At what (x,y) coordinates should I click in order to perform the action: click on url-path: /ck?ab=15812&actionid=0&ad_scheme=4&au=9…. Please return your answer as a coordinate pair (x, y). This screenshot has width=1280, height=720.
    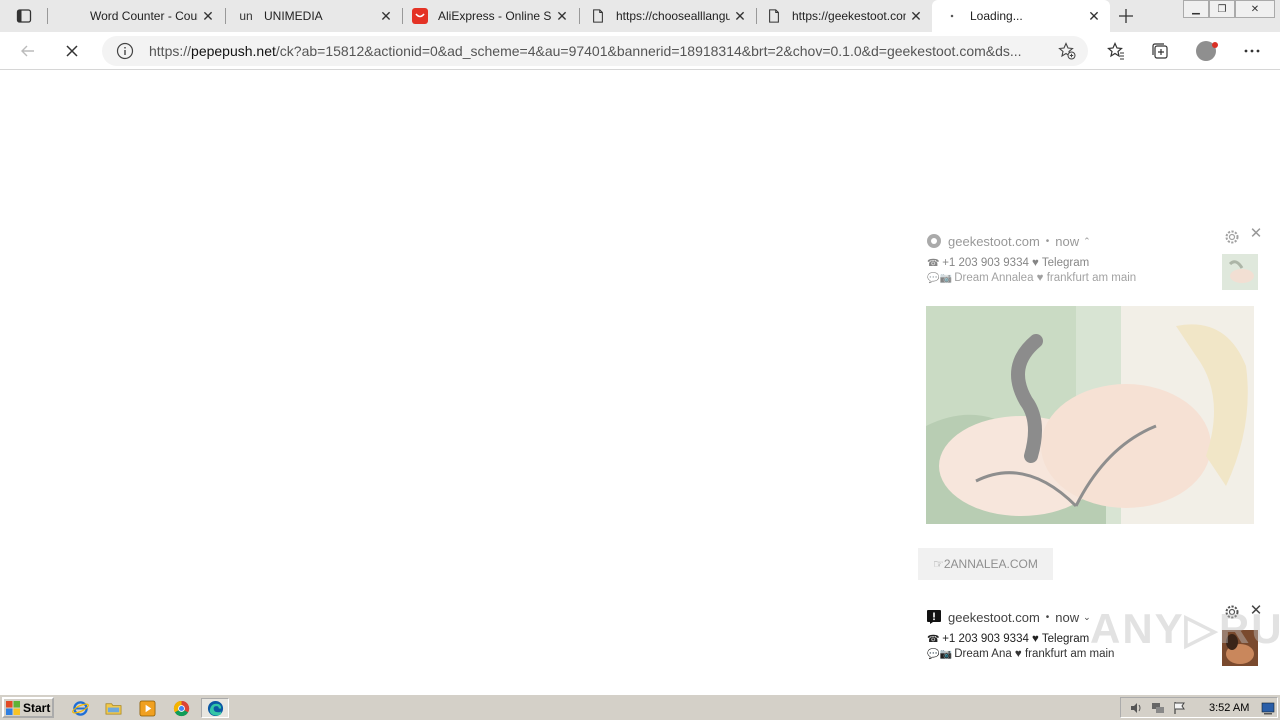
    Looking at the image, I should click on (648, 51).